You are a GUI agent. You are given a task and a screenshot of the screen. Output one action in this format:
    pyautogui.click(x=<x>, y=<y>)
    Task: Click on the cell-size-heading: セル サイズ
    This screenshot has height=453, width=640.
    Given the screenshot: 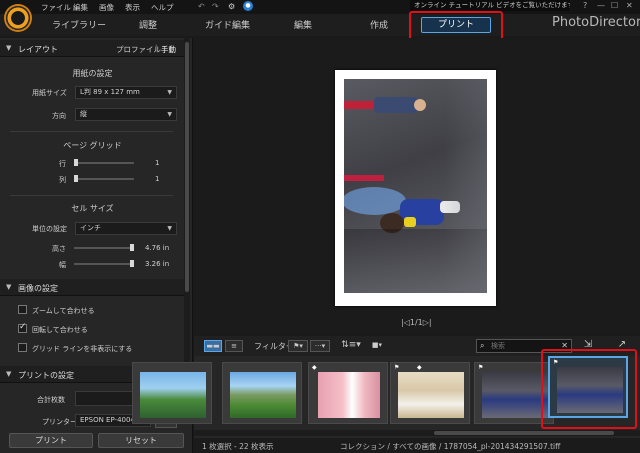 What is the action you would take?
    pyautogui.click(x=92, y=208)
    